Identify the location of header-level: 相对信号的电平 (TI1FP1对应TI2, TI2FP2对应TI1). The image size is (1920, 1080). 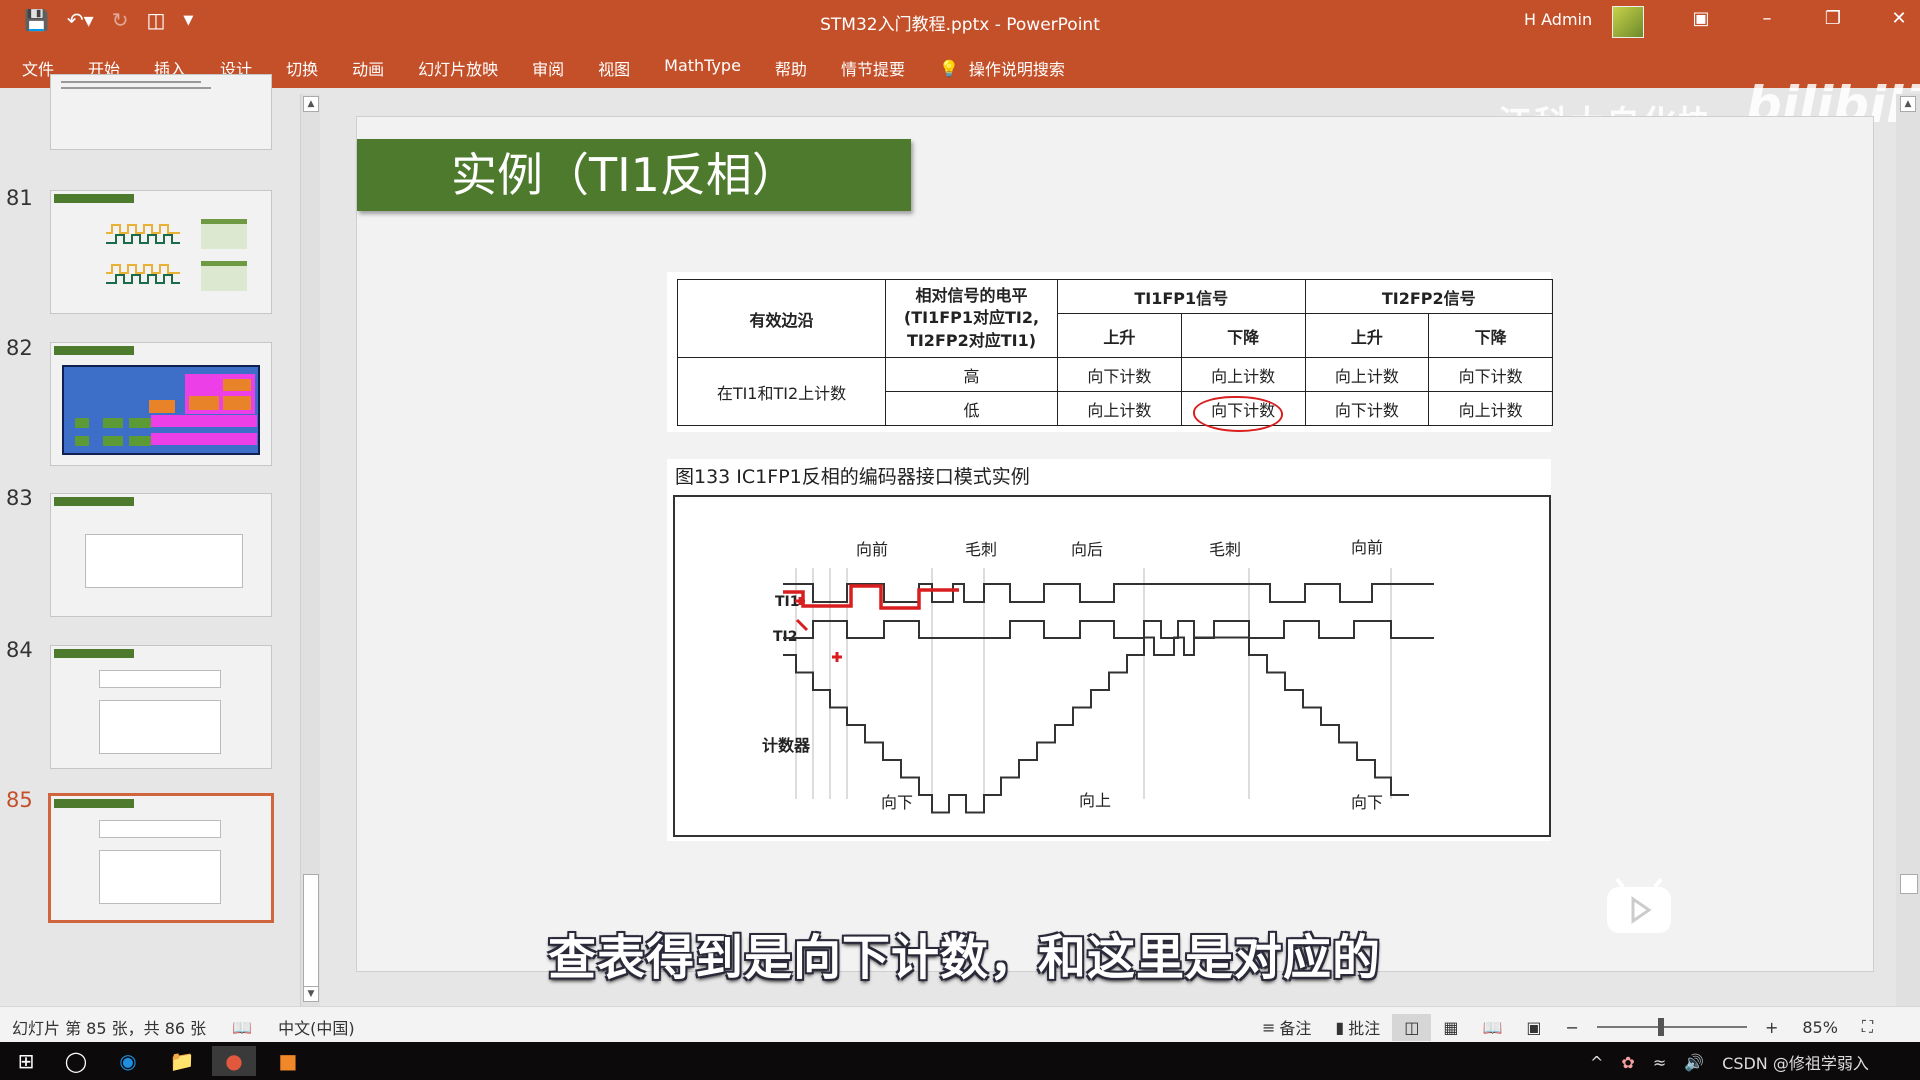
(971, 318).